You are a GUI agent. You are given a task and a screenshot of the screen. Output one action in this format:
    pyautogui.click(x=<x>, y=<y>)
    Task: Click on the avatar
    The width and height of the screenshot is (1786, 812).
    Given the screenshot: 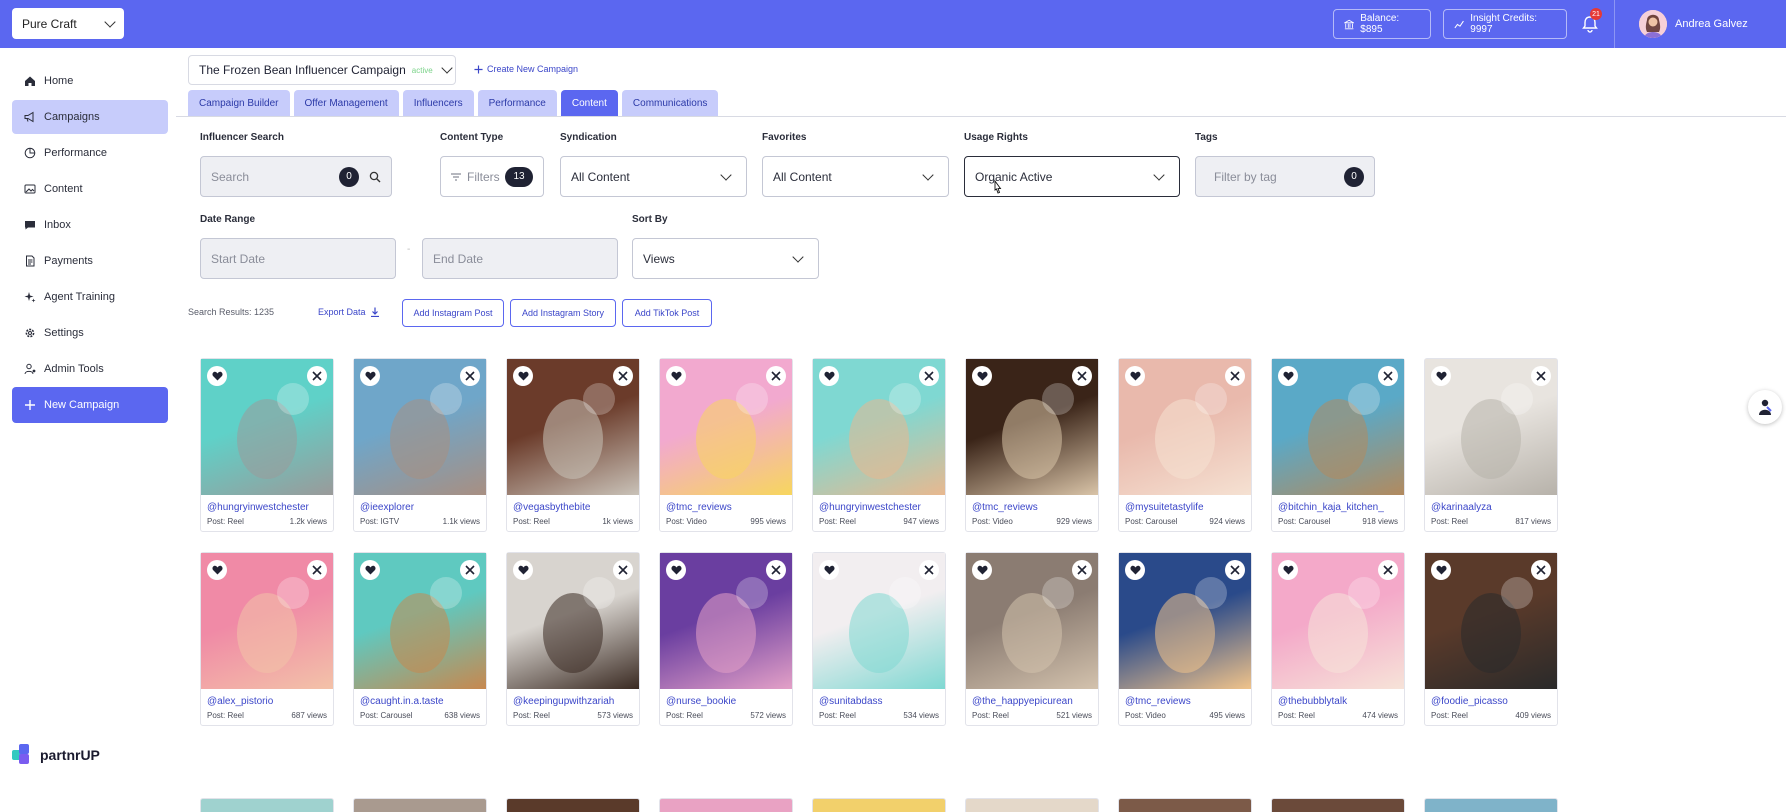 What is the action you would take?
    pyautogui.click(x=1653, y=24)
    